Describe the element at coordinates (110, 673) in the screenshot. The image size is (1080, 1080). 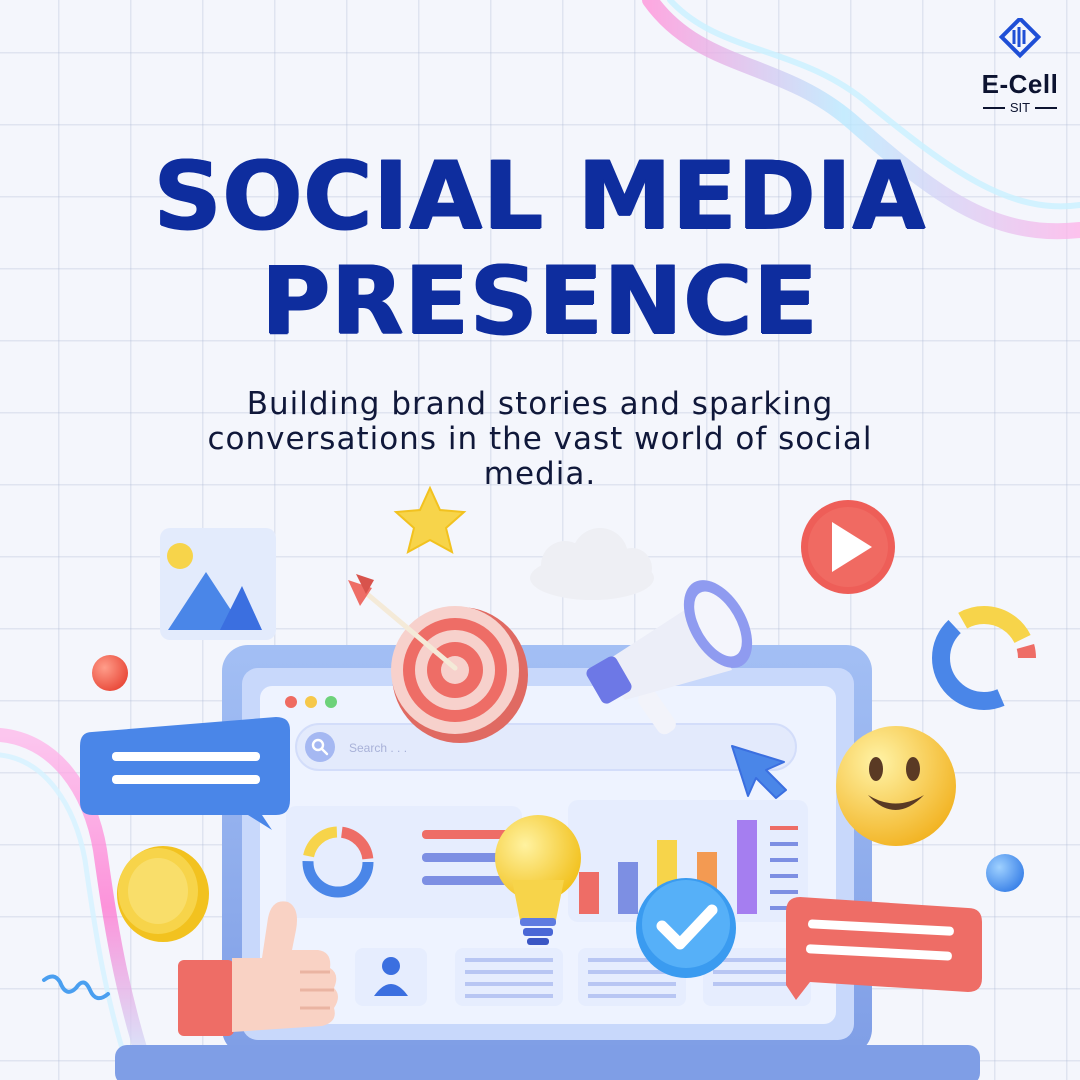
I see `red-ball-icon` at that location.